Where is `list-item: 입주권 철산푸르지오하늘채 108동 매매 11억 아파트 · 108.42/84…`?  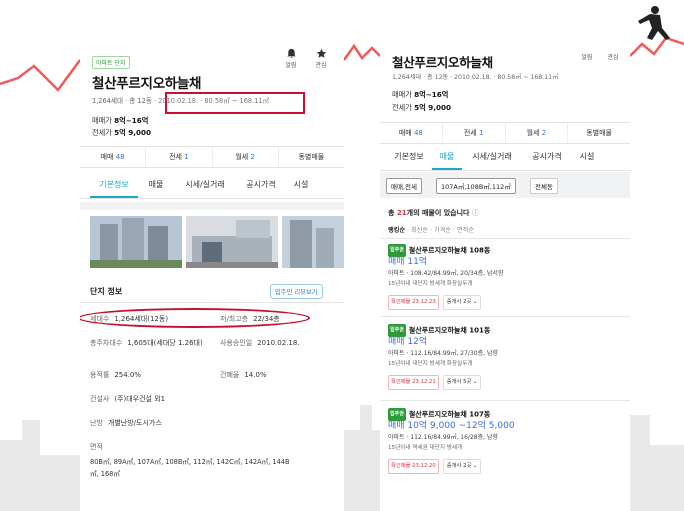 list-item: 입주권 철산푸르지오하늘채 108동 매매 11억 아파트 · 108.42/84… is located at coordinates (445, 277).